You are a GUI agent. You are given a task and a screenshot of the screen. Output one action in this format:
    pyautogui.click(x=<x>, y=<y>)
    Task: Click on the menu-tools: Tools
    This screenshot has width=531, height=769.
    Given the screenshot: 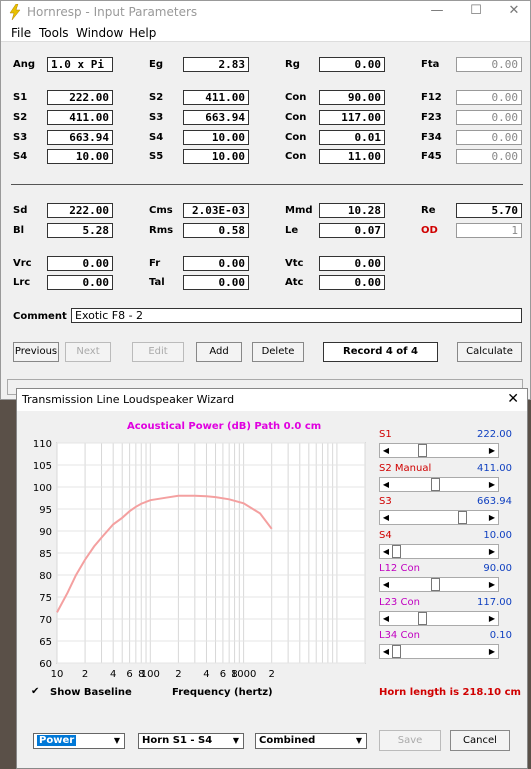 What is the action you would take?
    pyautogui.click(x=54, y=33)
    